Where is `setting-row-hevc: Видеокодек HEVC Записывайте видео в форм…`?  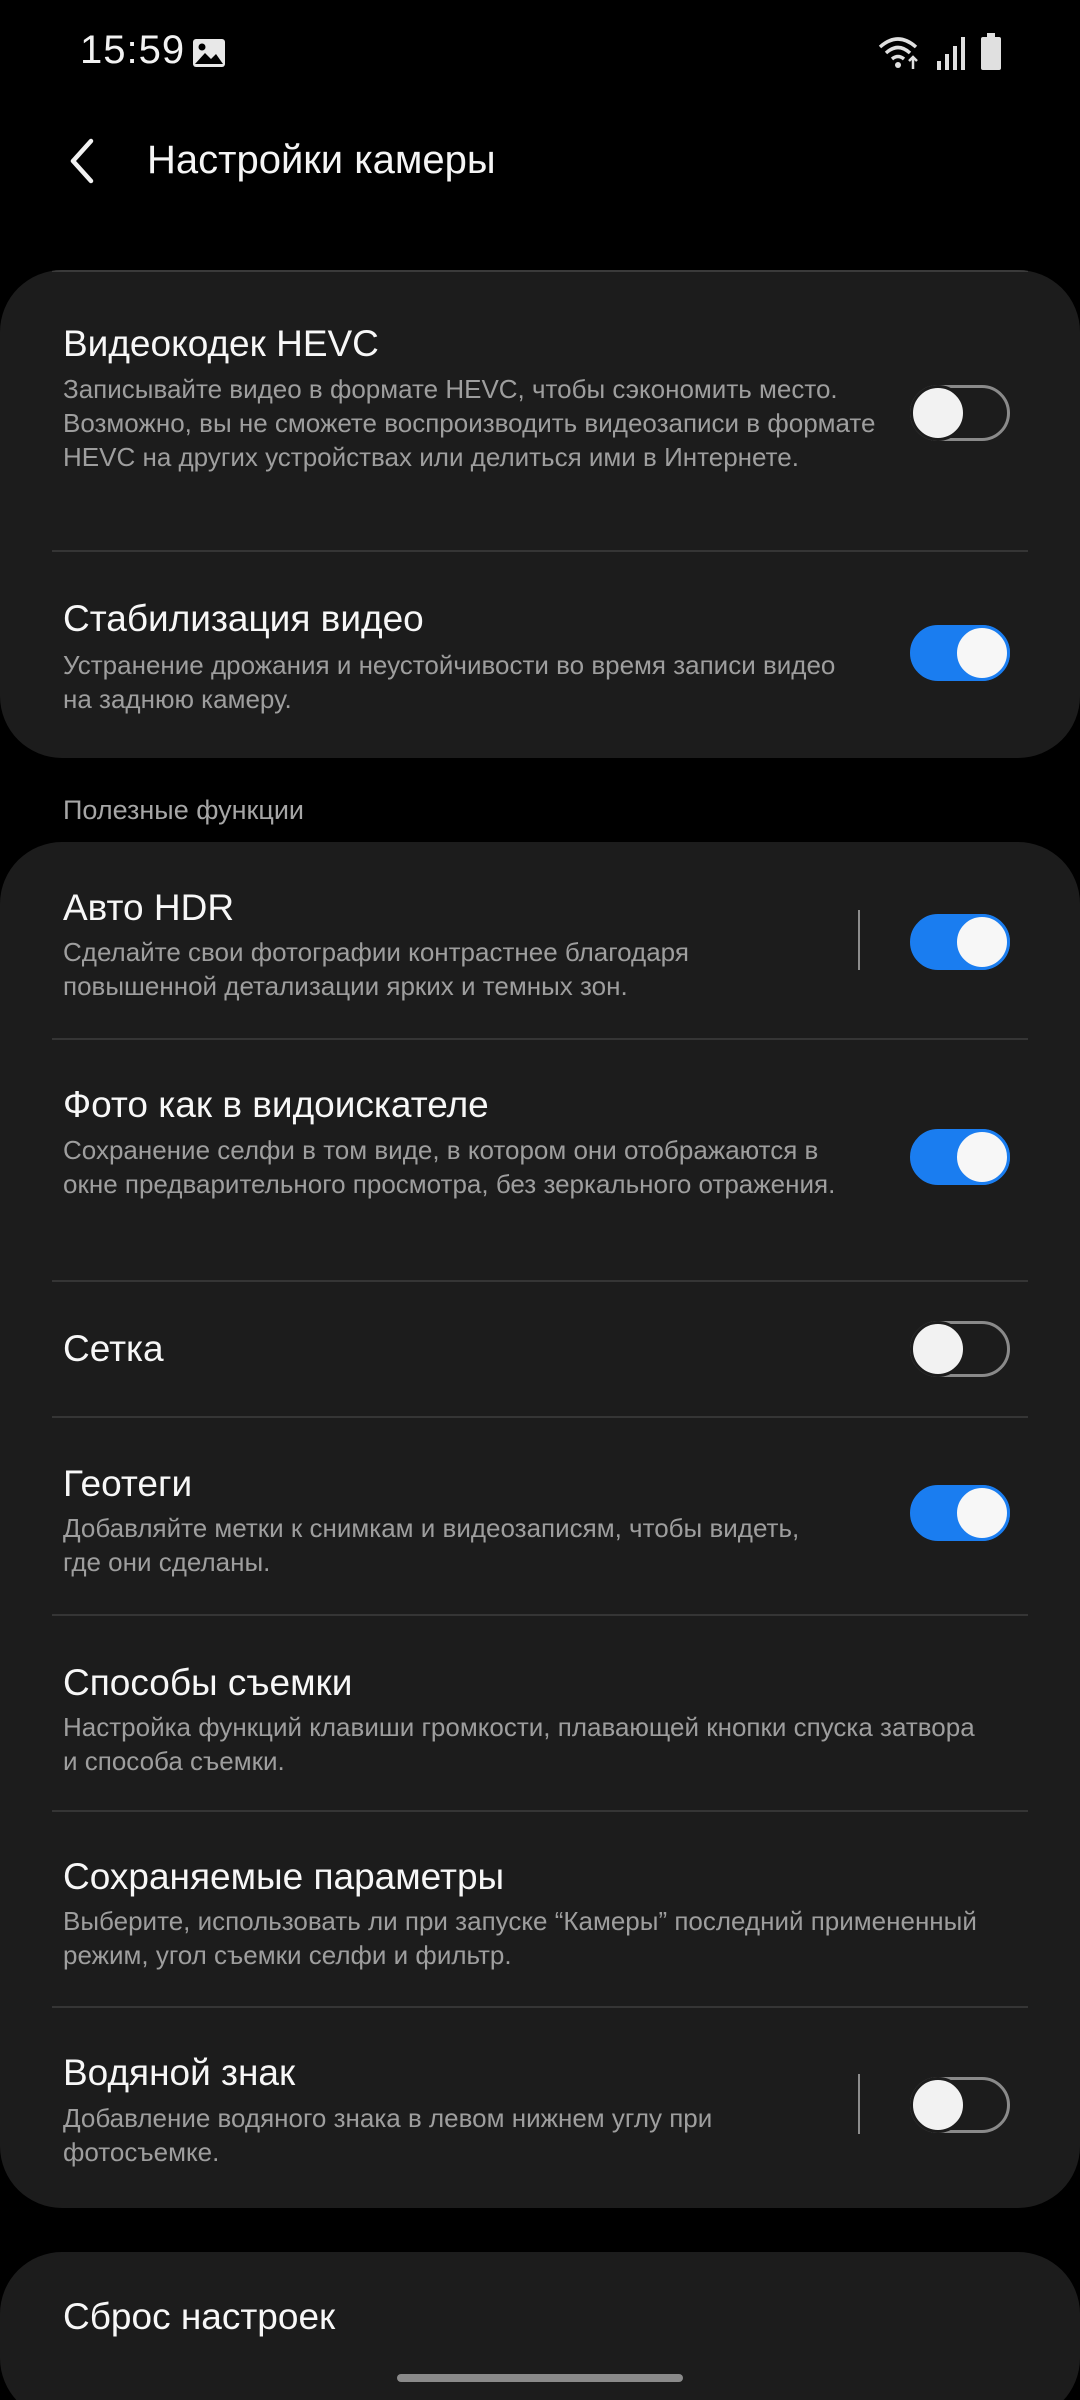
setting-row-hevc: Видеокодек HEVC Записывайте видео в форм… is located at coordinates (540, 410).